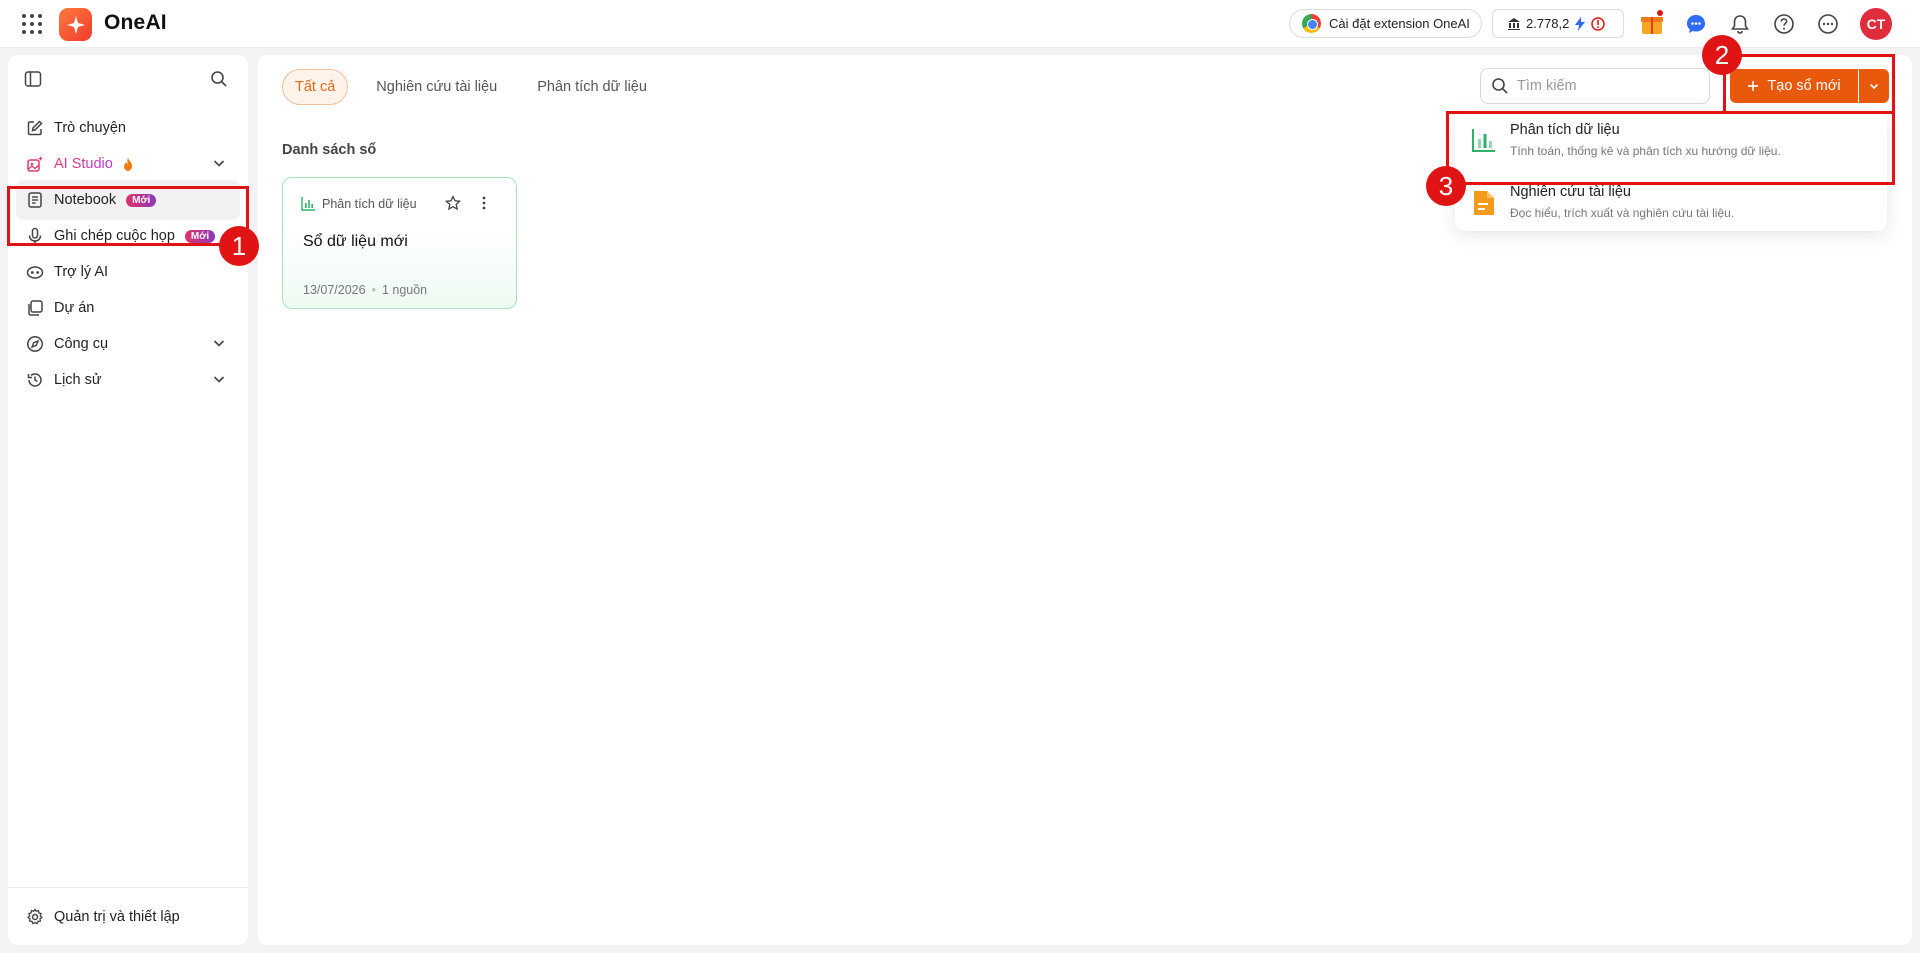 Image resolution: width=1920 pixels, height=953 pixels. Describe the element at coordinates (1722, 55) in the screenshot. I see `step-marker-2: 2` at that location.